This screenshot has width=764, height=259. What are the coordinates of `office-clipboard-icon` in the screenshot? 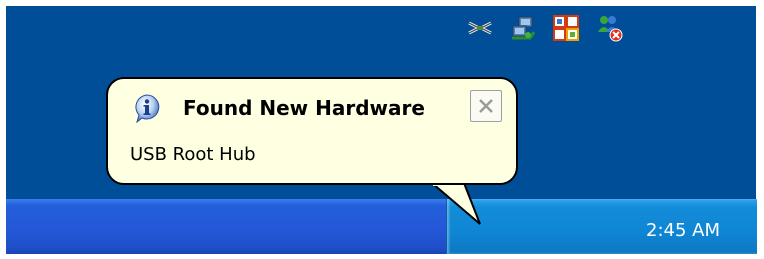 It's located at (566, 28).